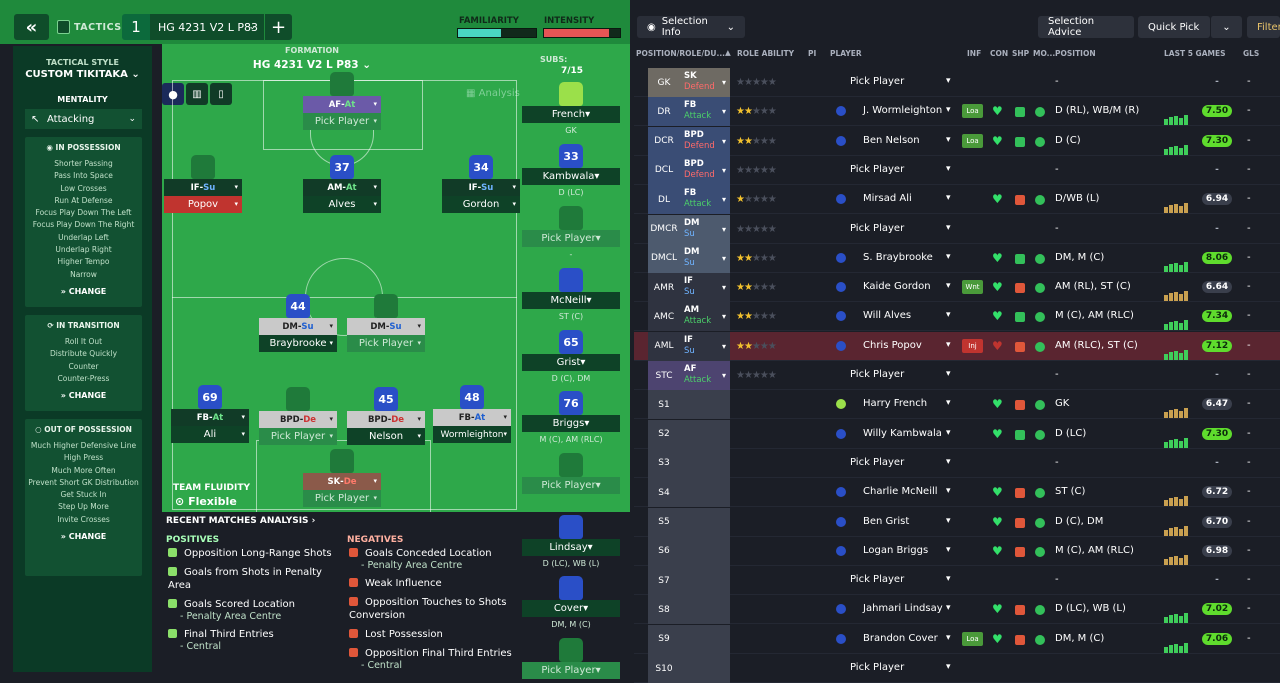 The height and width of the screenshot is (683, 1280). What do you see at coordinates (298, 343) in the screenshot?
I see `player-name-select: Braybrooke ▾` at bounding box center [298, 343].